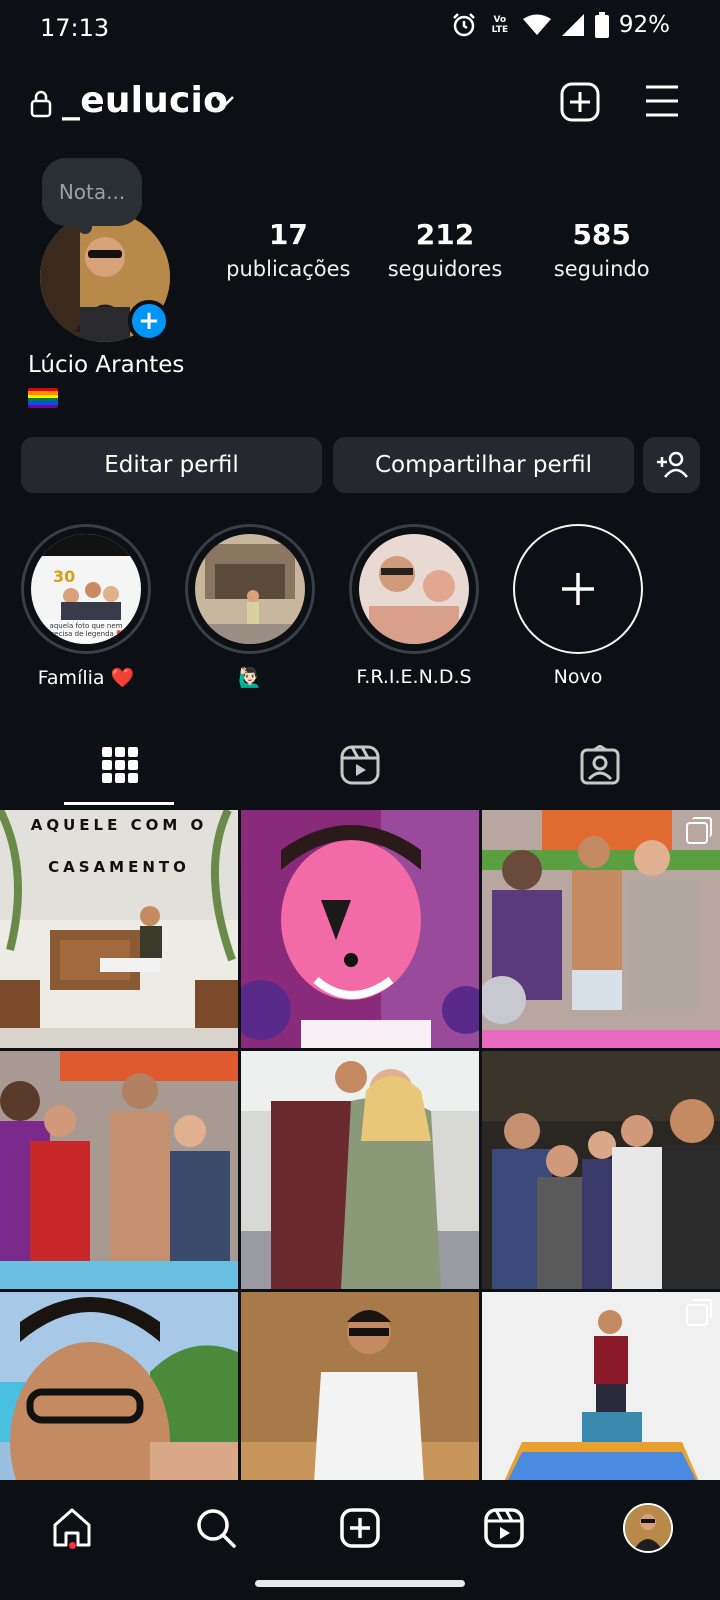  What do you see at coordinates (119, 803) in the screenshot?
I see `active-tab-indicator` at bounding box center [119, 803].